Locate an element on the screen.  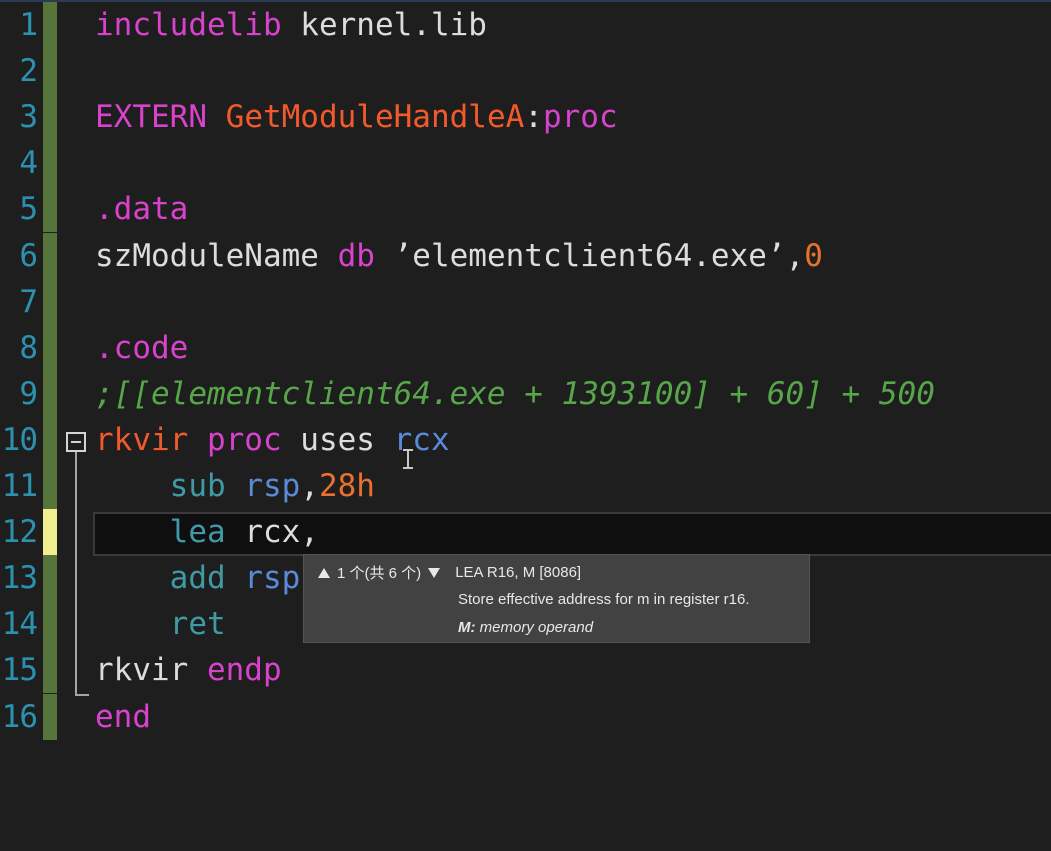
code-line: 11 sub rsp,28h is located at coordinates (525, 486).